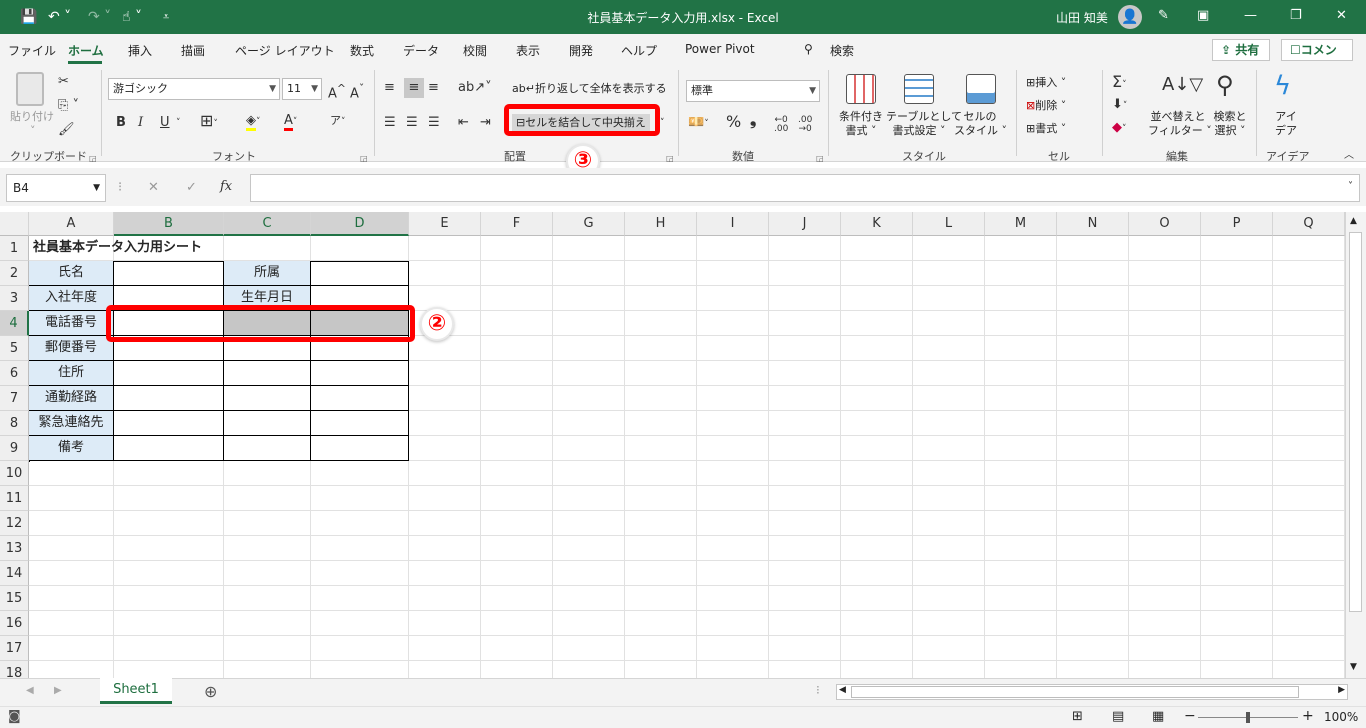 The width and height of the screenshot is (1366, 728). What do you see at coordinates (93, 158) in the screenshot?
I see `clipboard-launcher-icon: ◲` at bounding box center [93, 158].